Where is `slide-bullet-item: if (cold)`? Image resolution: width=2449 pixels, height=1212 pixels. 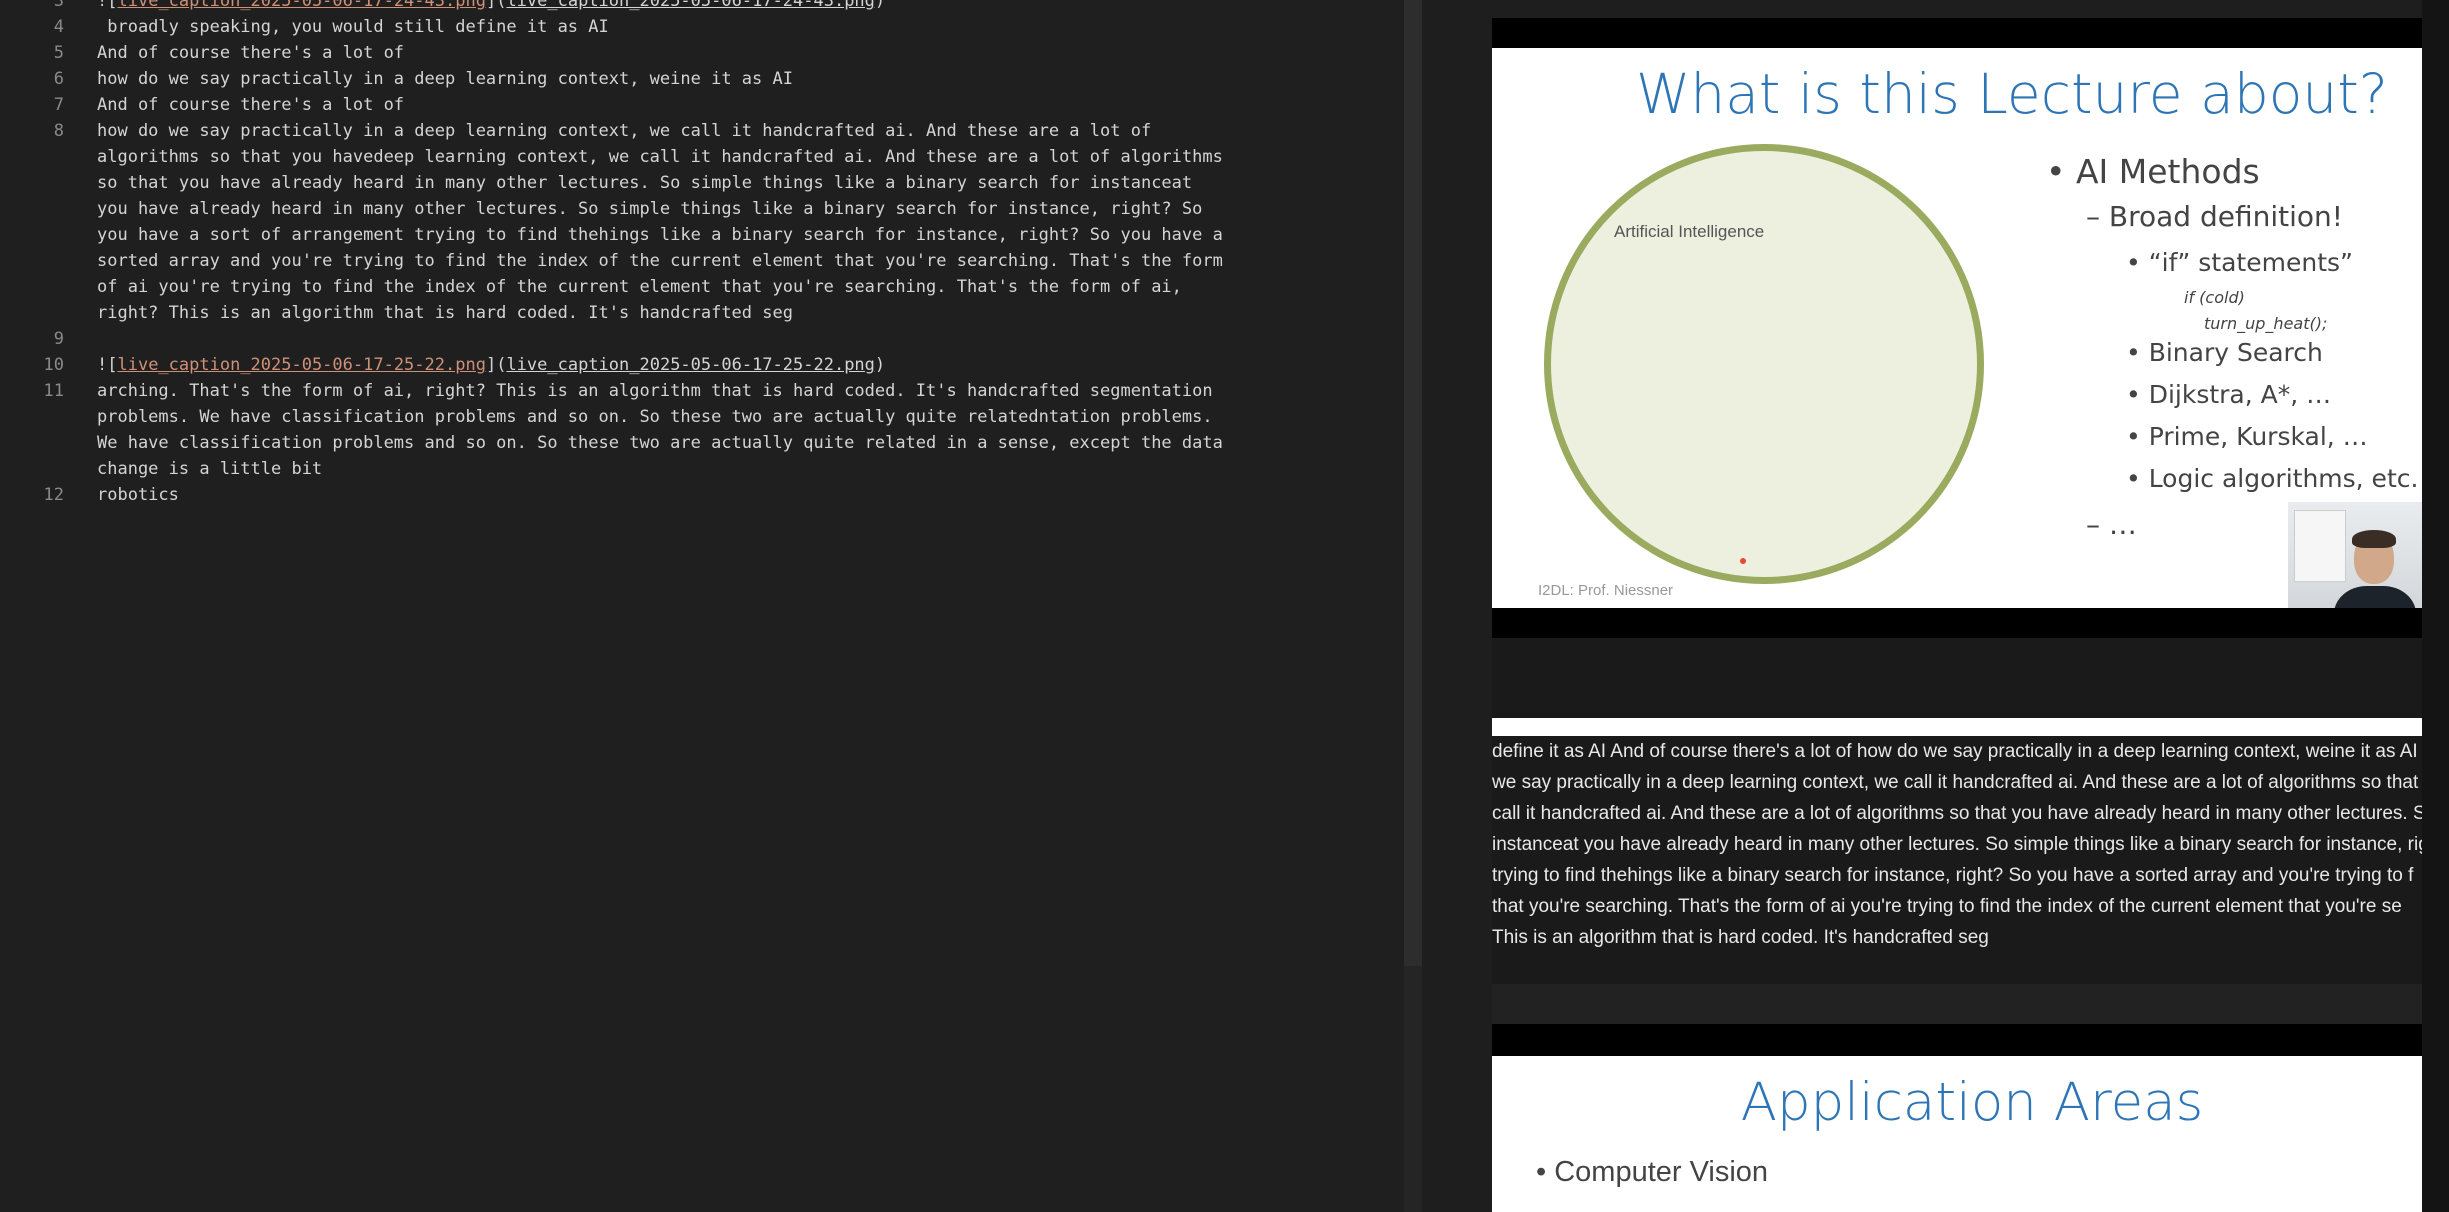 slide-bullet-item: if (cold) is located at coordinates (2214, 297).